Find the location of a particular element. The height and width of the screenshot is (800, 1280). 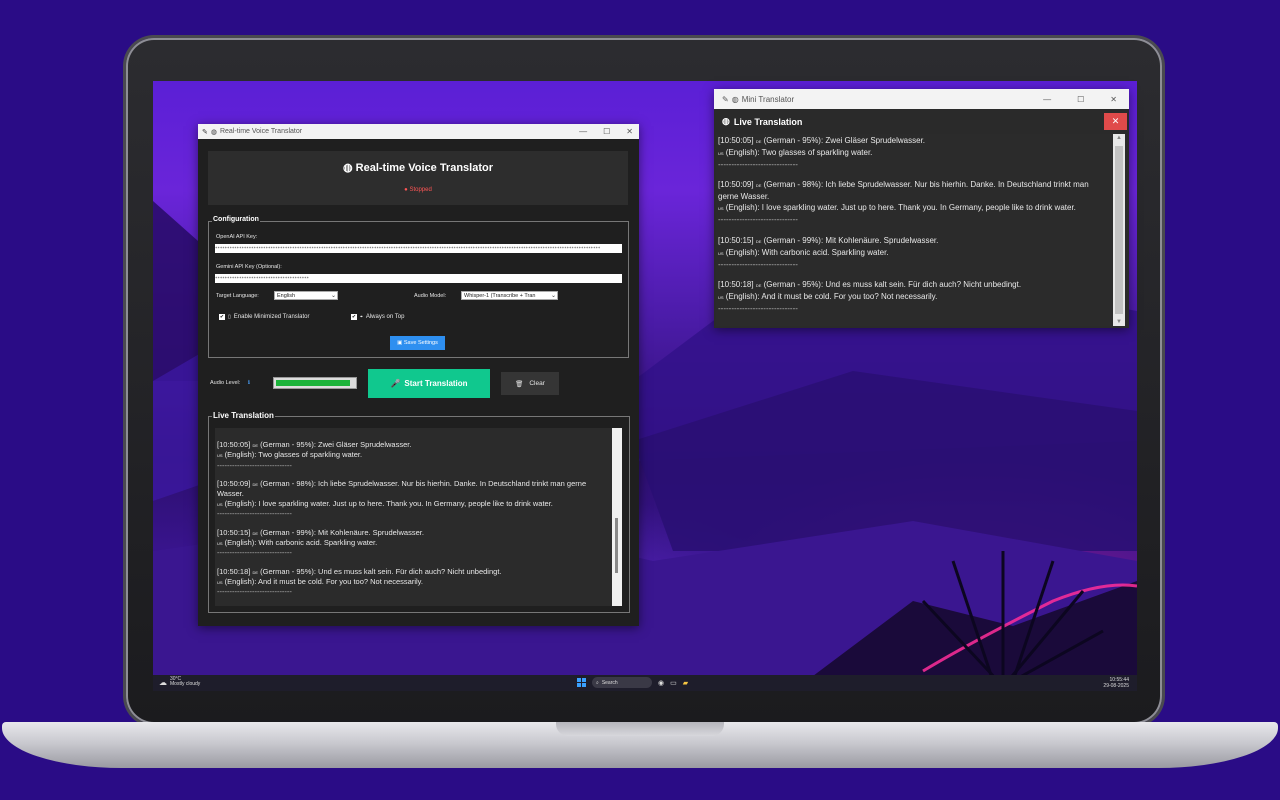

clear-button: 🗑 Clear is located at coordinates (530, 383).